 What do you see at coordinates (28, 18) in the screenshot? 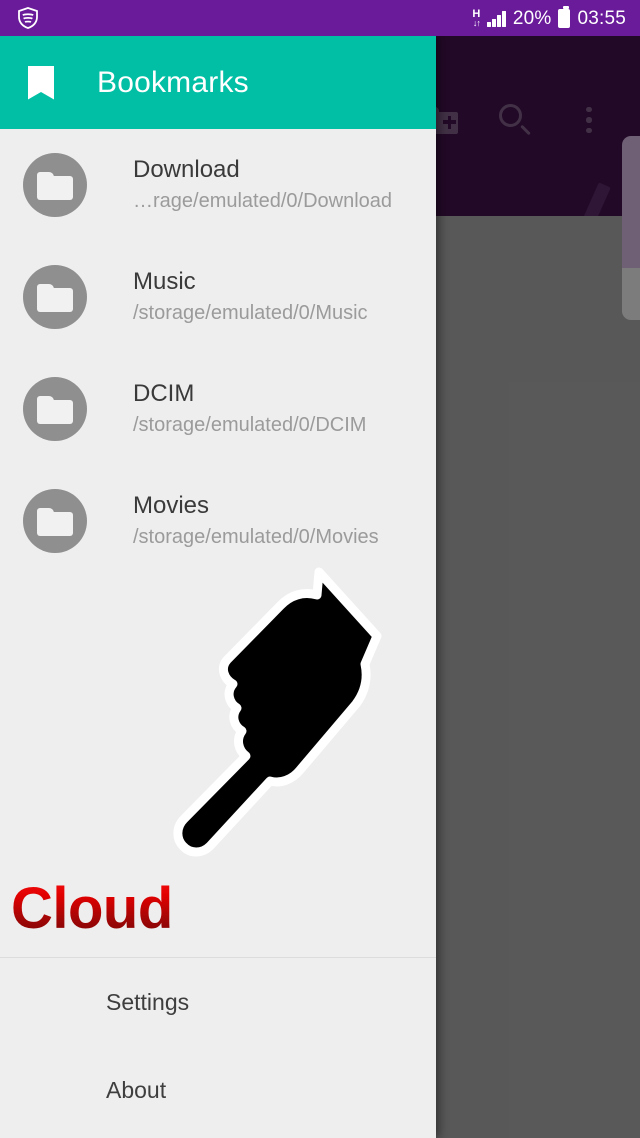
I see `shield-logo-icon` at bounding box center [28, 18].